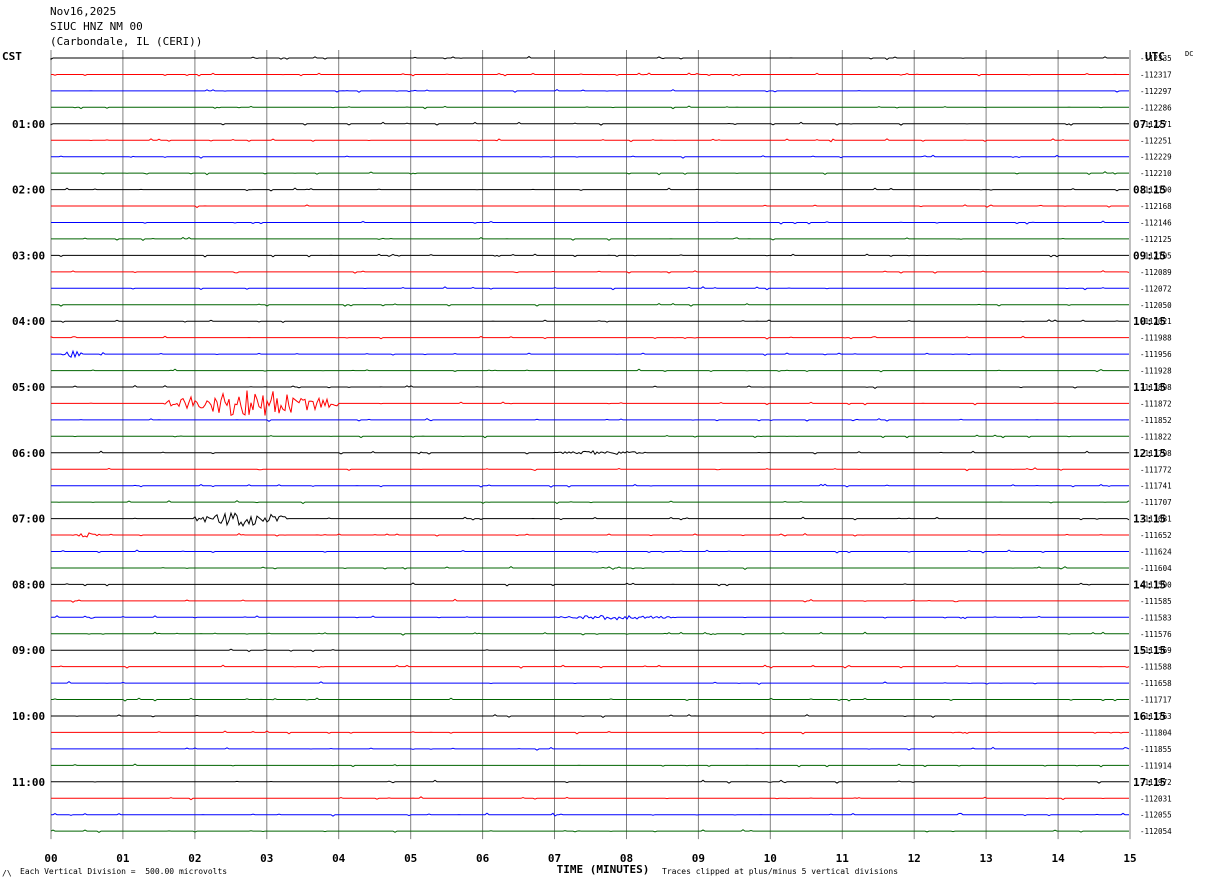  What do you see at coordinates (123, 858) in the screenshot?
I see `x-tick-label: 01` at bounding box center [123, 858].